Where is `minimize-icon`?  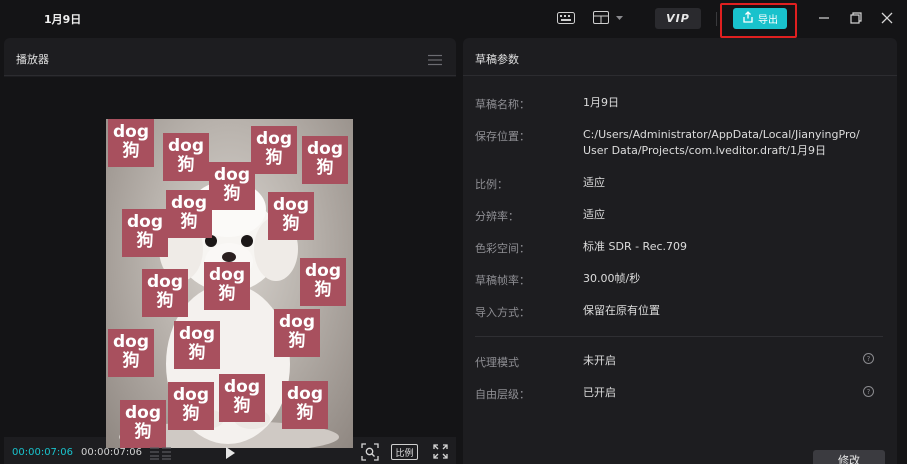
minimize-icon is located at coordinates (824, 18).